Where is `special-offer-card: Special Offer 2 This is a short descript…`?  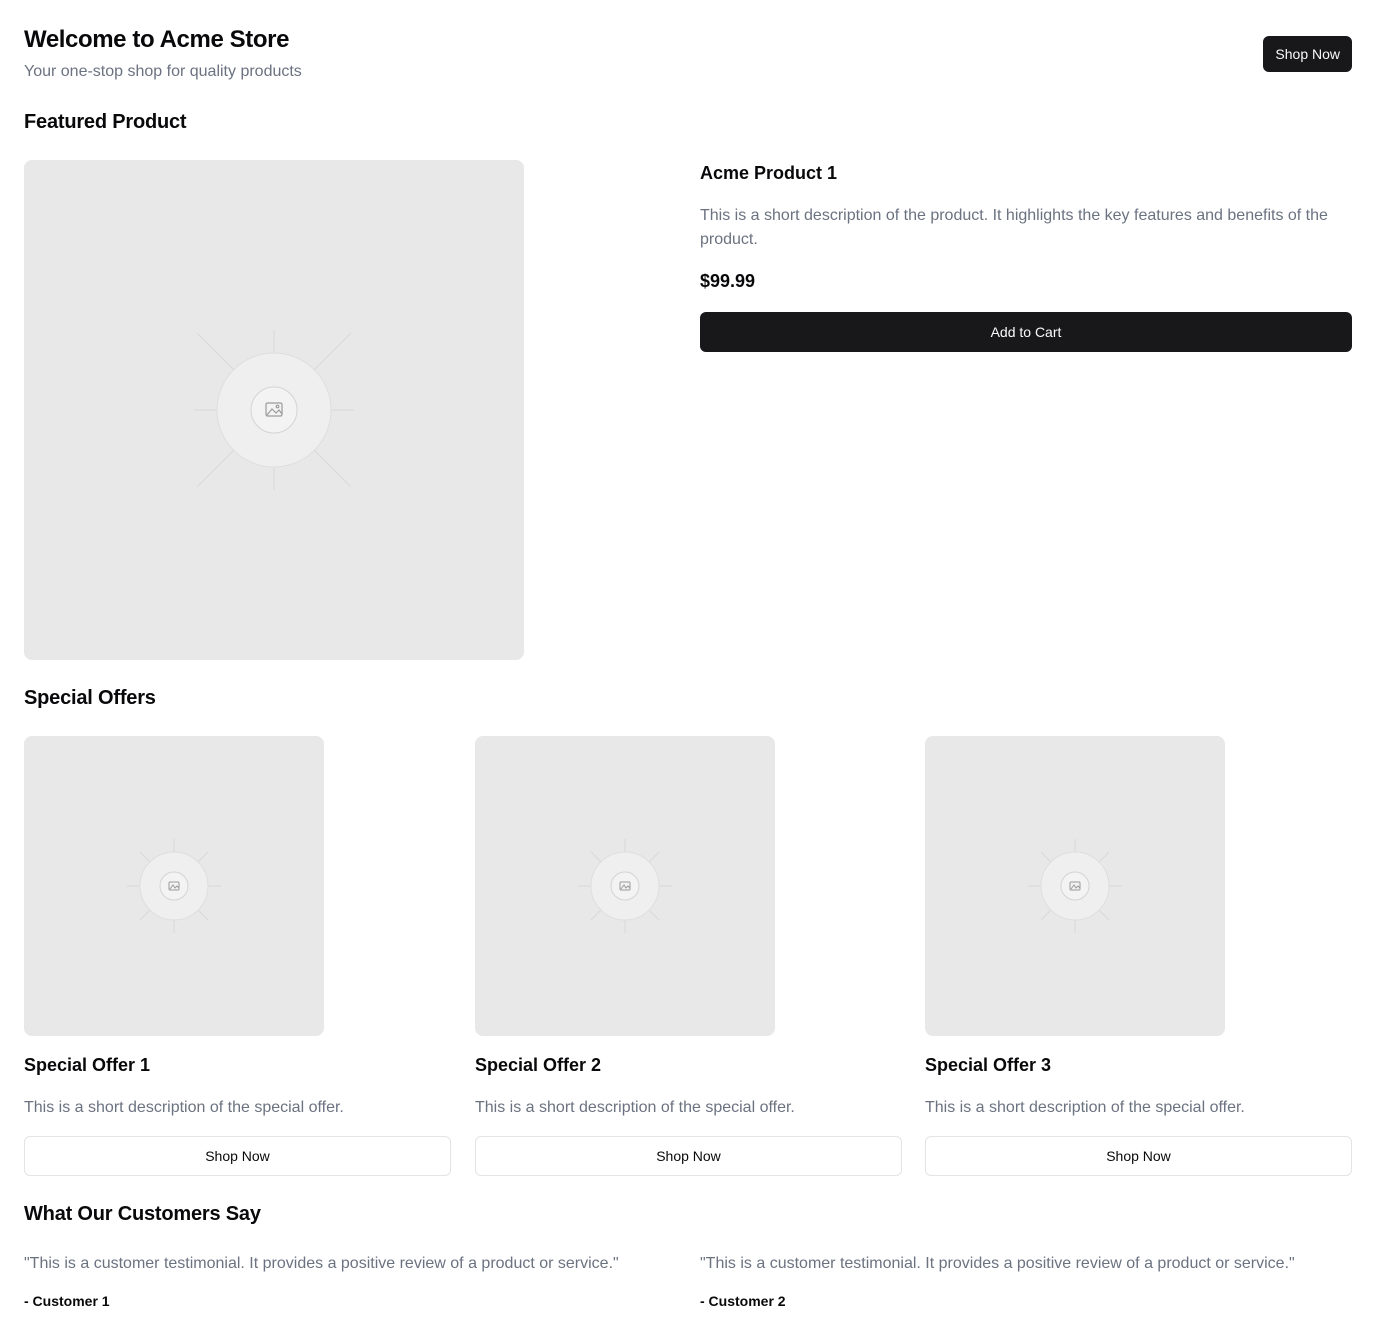 special-offer-card: Special Offer 2 This is a short descript… is located at coordinates (688, 956).